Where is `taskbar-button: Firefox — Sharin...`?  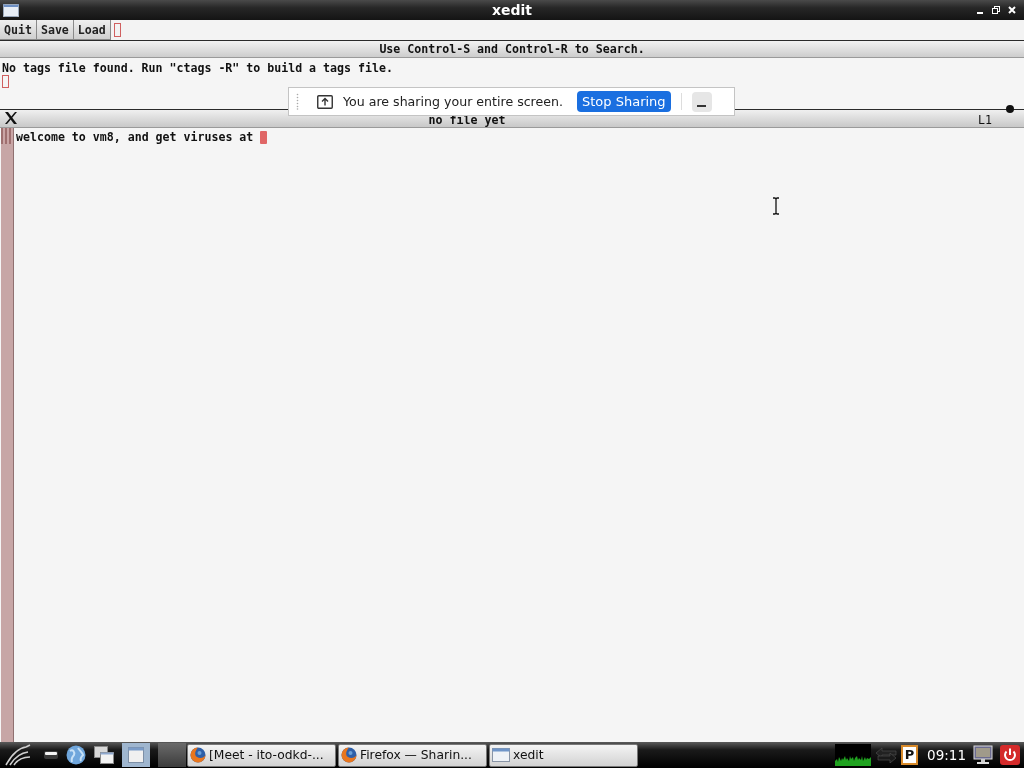 taskbar-button: Firefox — Sharin... is located at coordinates (412, 755).